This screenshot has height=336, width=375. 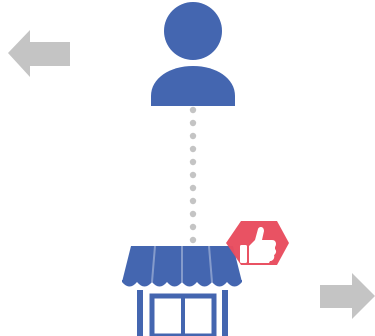 I want to click on arrow-right-icon, so click(x=347, y=296).